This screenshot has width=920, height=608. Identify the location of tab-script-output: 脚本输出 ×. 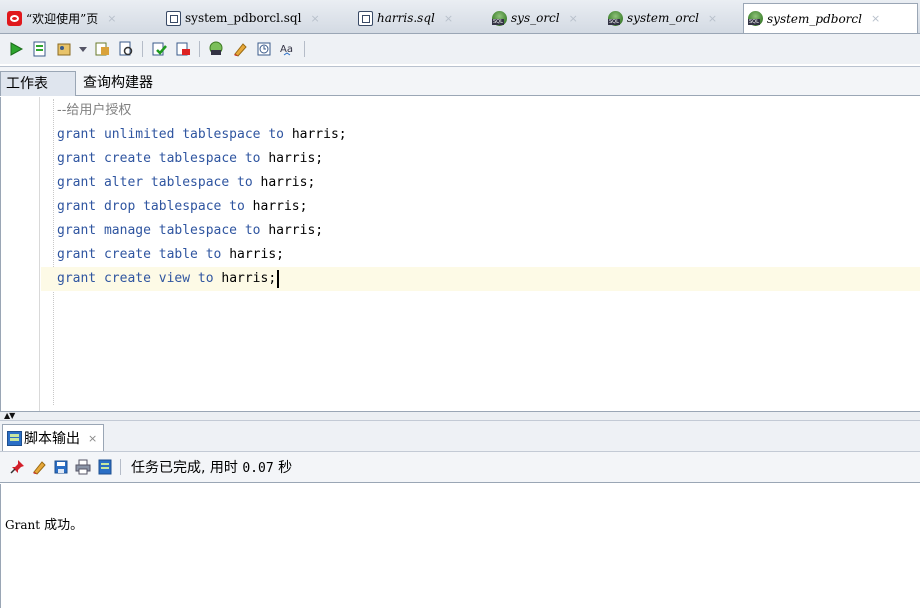
(53, 437).